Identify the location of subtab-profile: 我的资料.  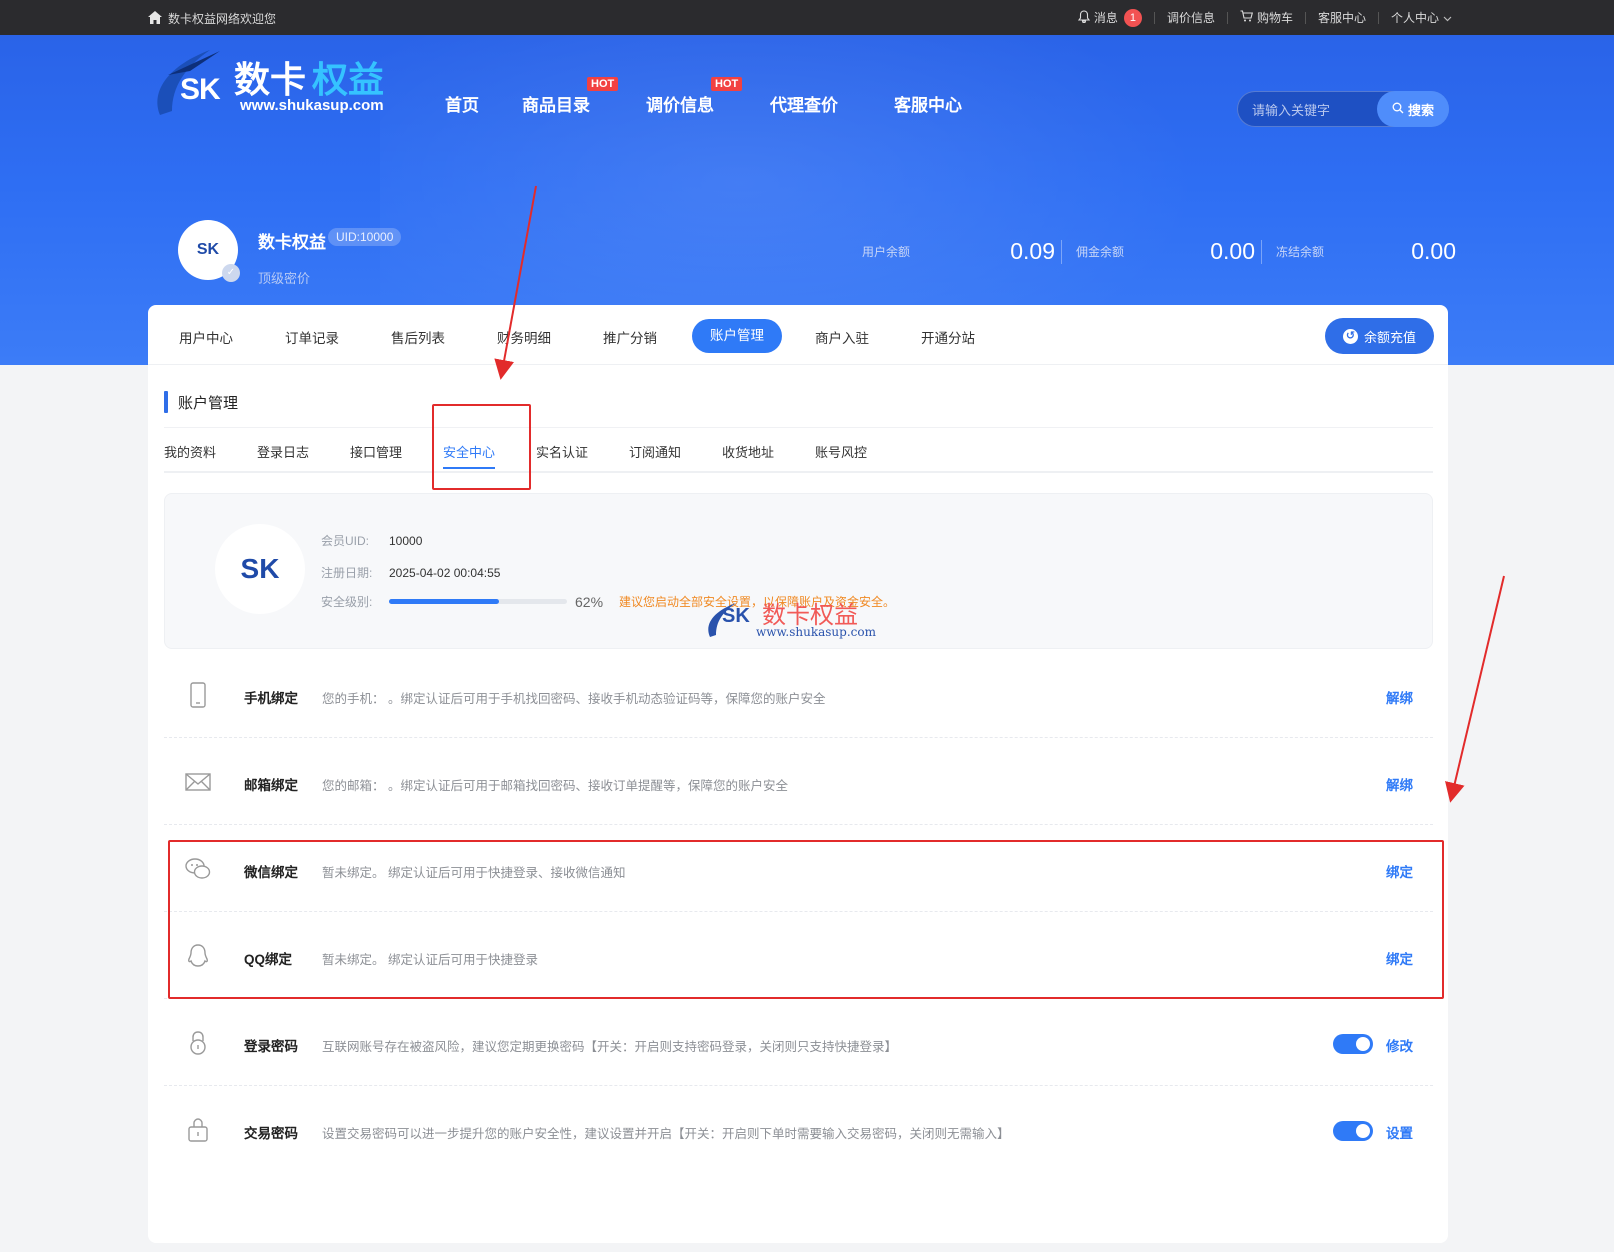
(190, 451).